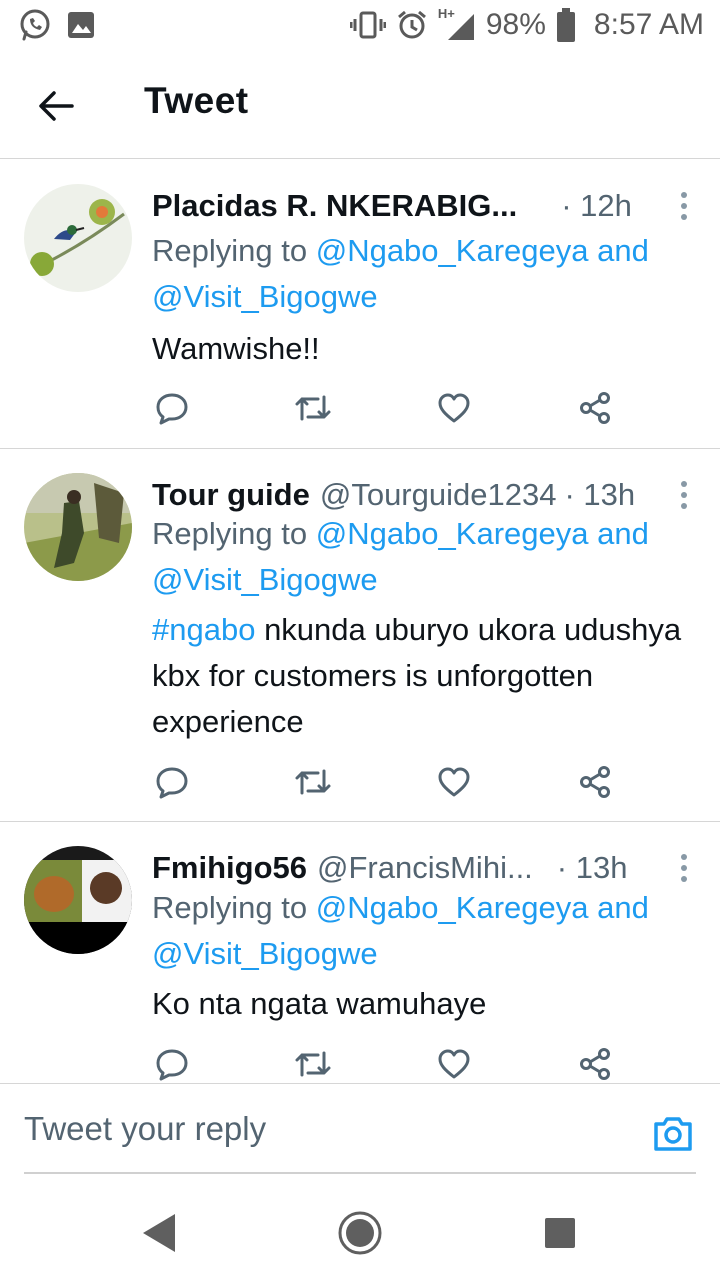  I want to click on whatsapp-icon, so click(35, 25).